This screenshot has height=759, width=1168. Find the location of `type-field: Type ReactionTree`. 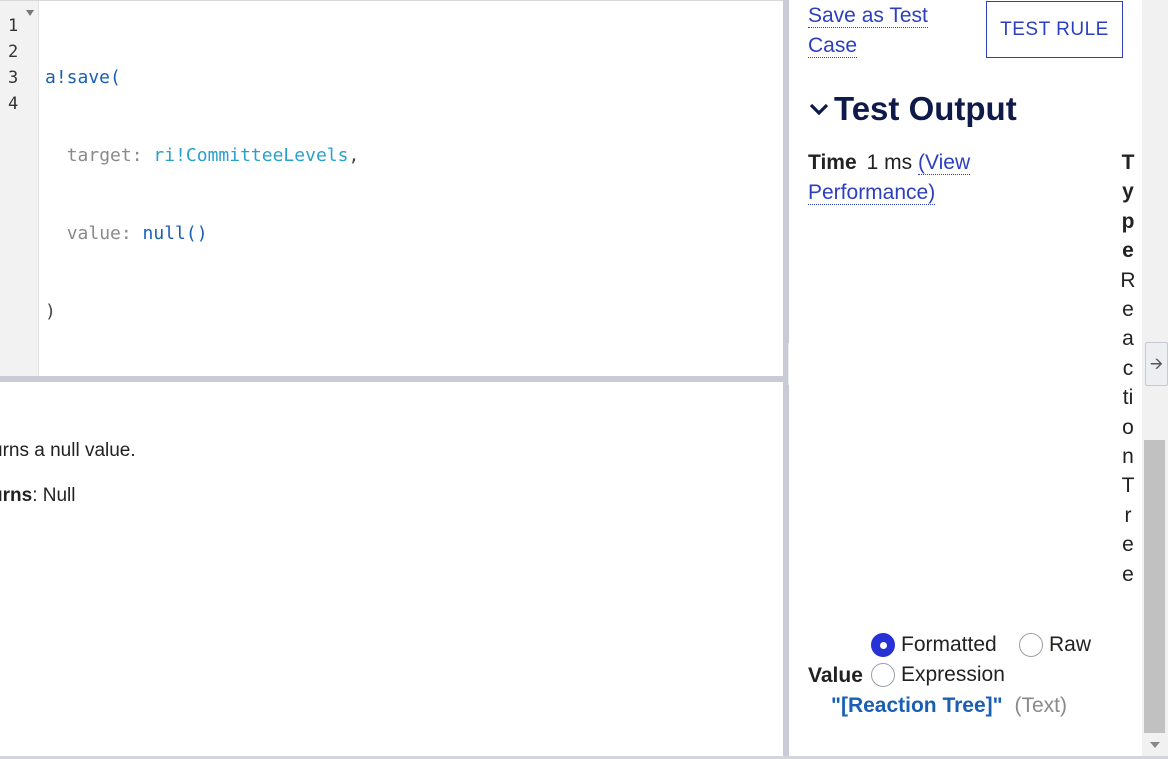

type-field: Type ReactionTree is located at coordinates (1128, 368).